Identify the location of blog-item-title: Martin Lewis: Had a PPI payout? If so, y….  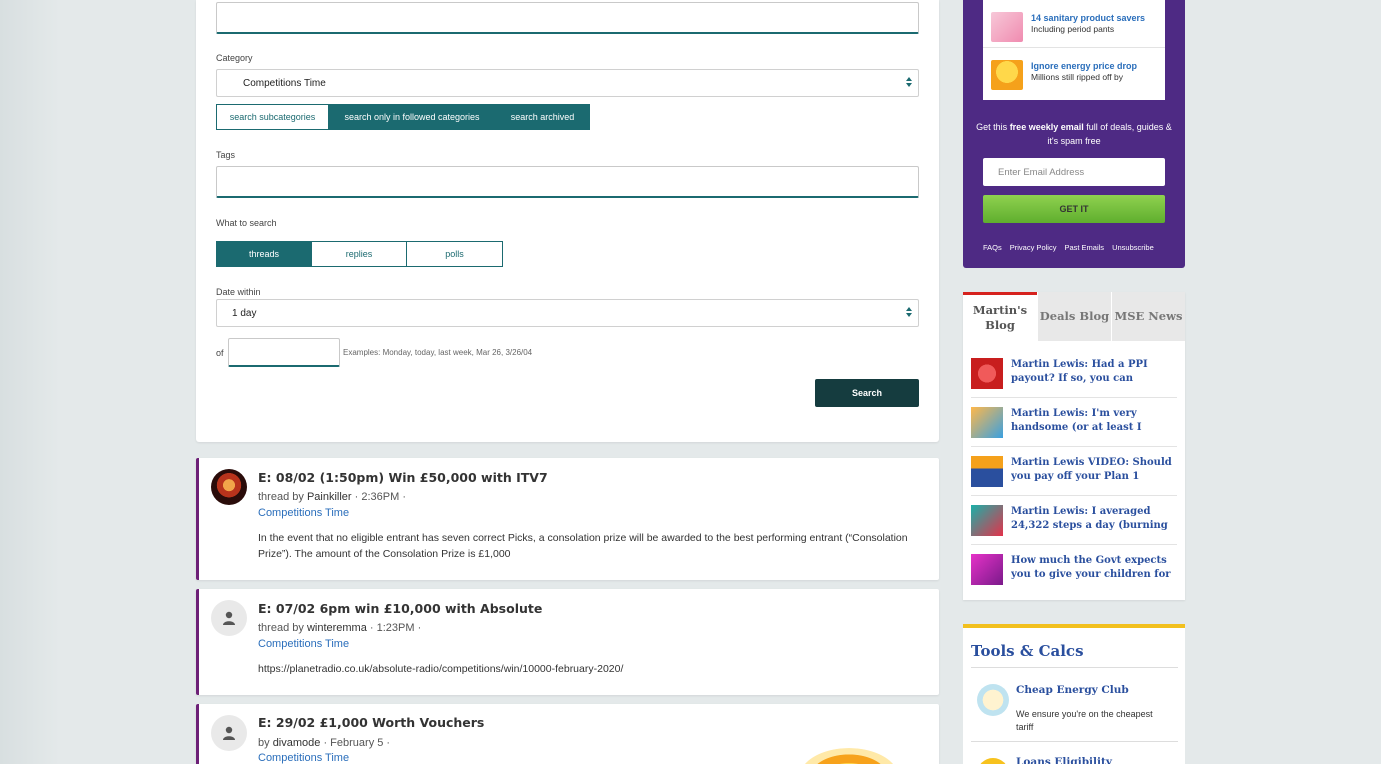
(1094, 372).